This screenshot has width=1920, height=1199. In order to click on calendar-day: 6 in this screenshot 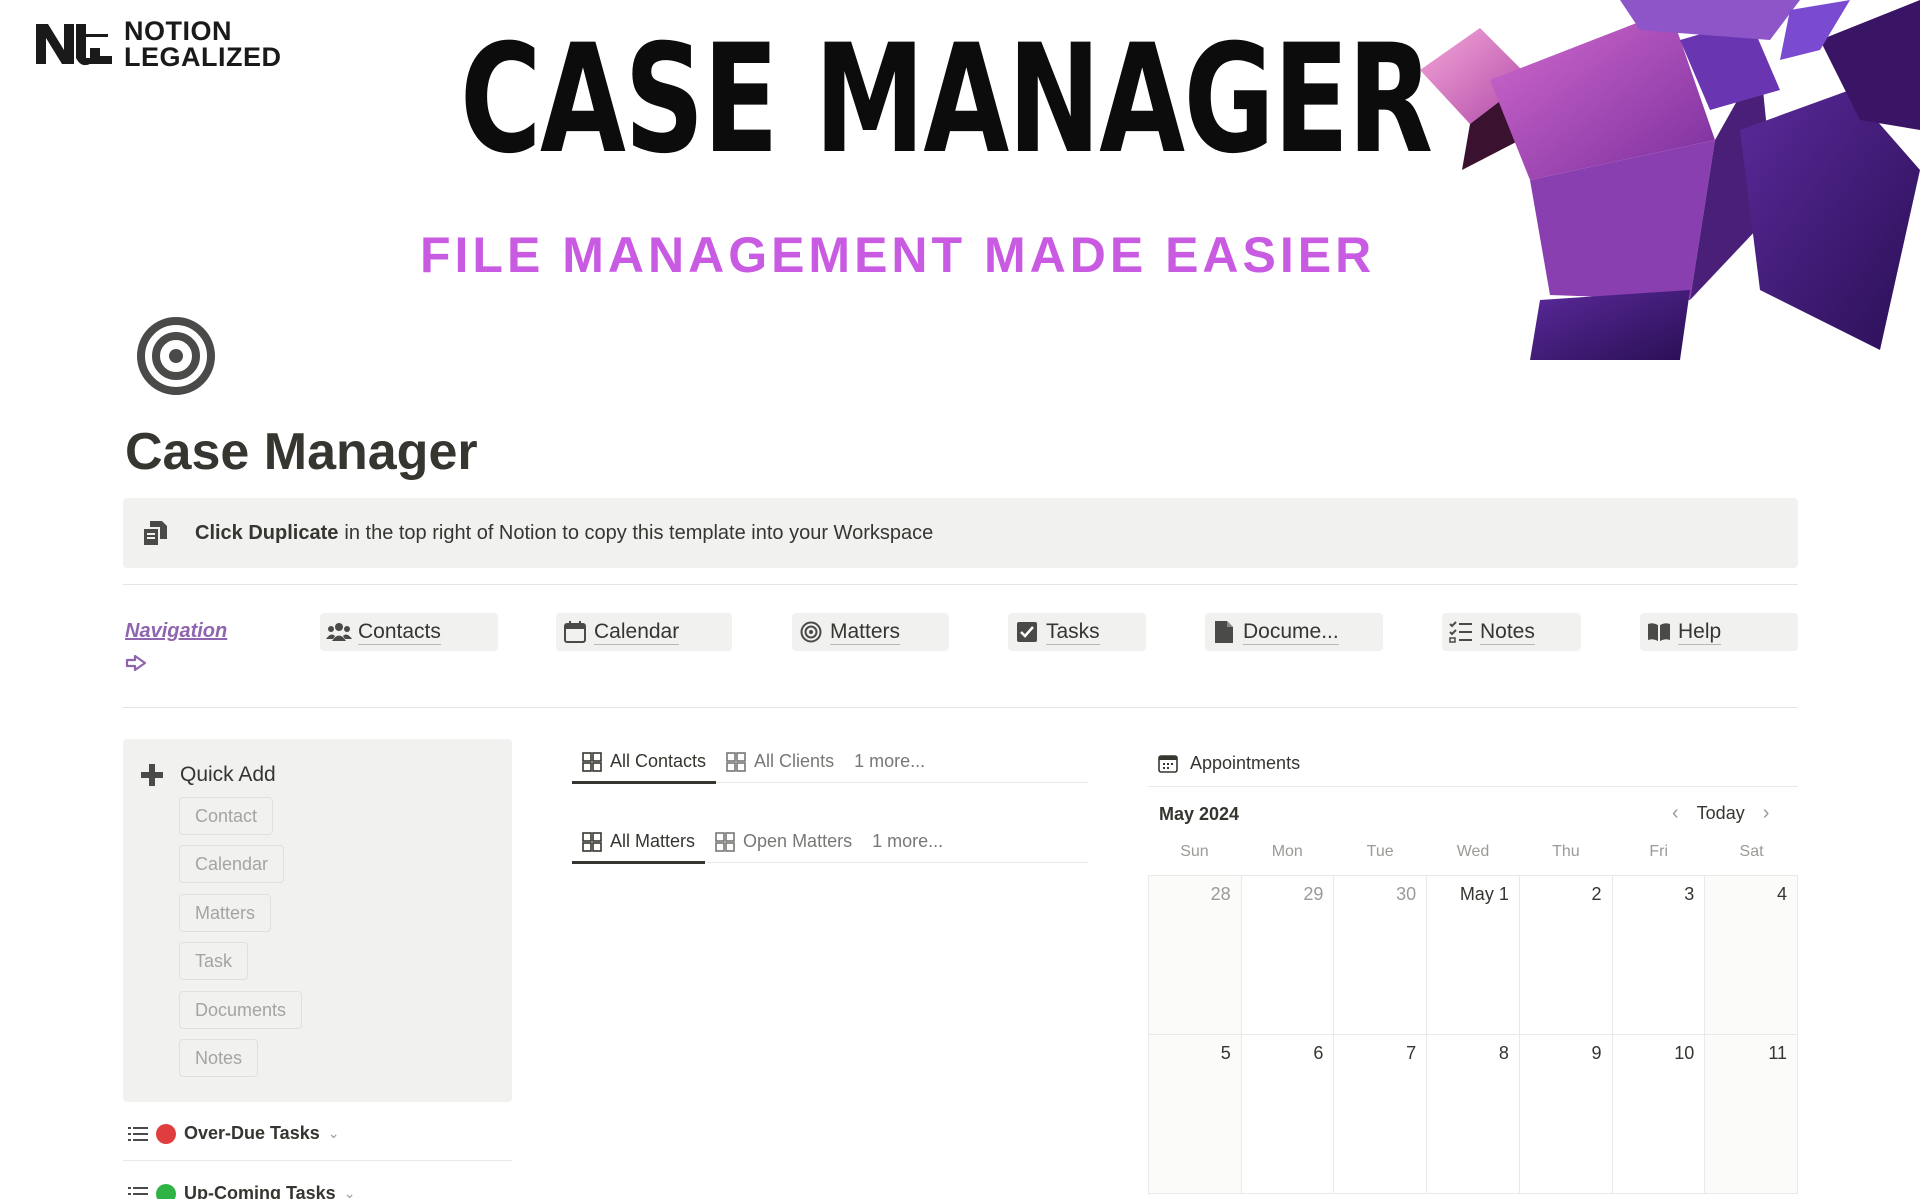, I will do `click(1288, 1114)`.